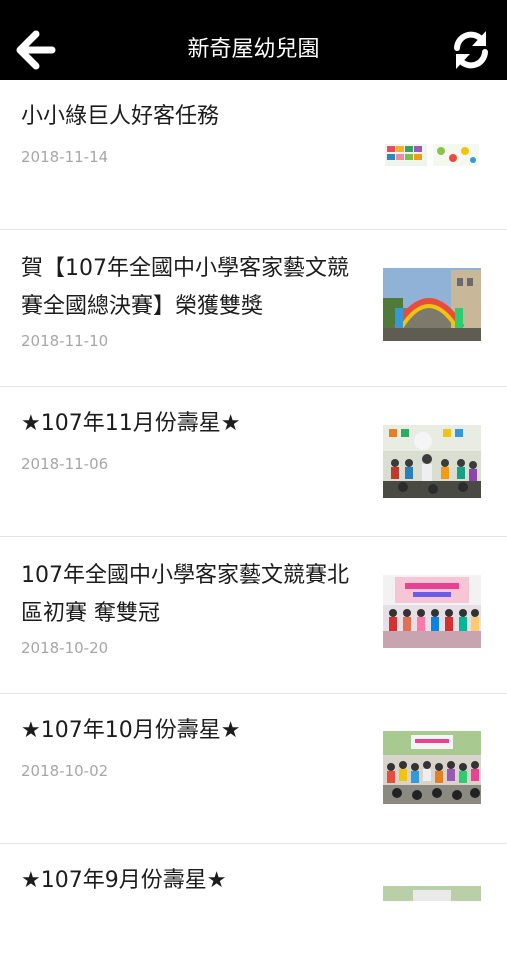  Describe the element at coordinates (120, 116) in the screenshot. I see `news-item-title: 小小綠巨人好客任務` at that location.